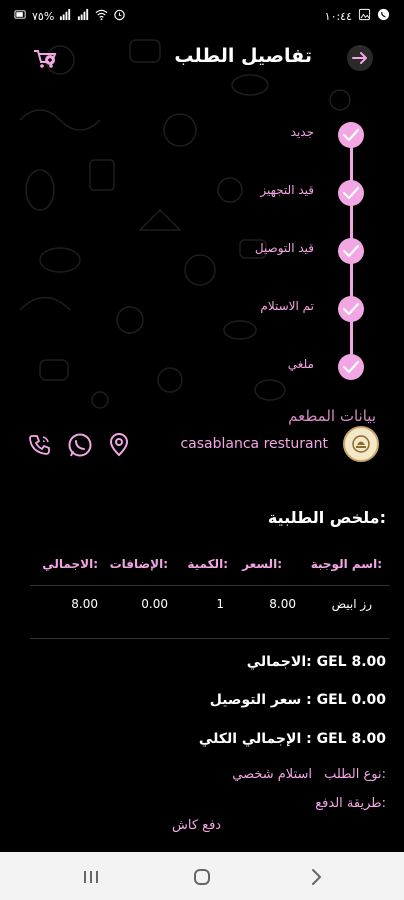  I want to click on header-total: الاجمالي:, so click(70, 564).